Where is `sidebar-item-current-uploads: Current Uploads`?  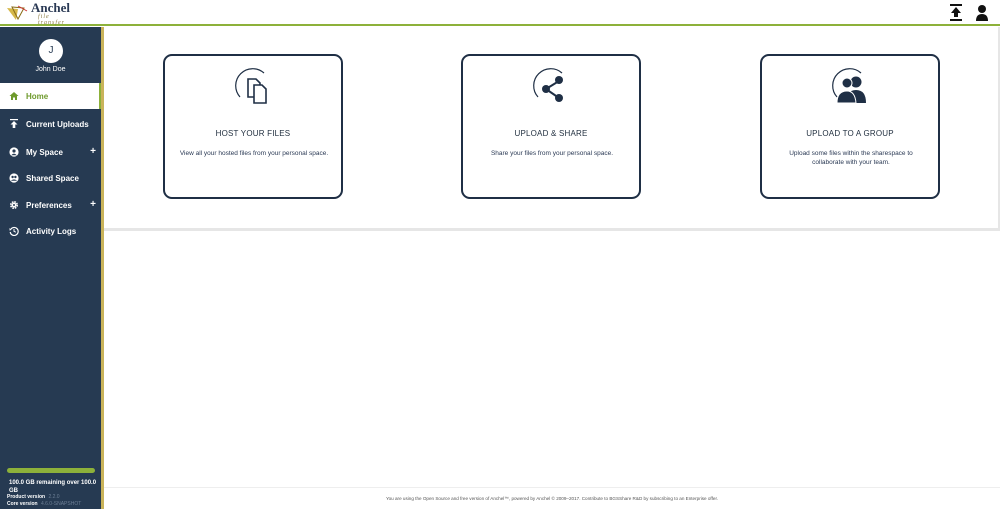
sidebar-item-current-uploads: Current Uploads is located at coordinates (50, 124).